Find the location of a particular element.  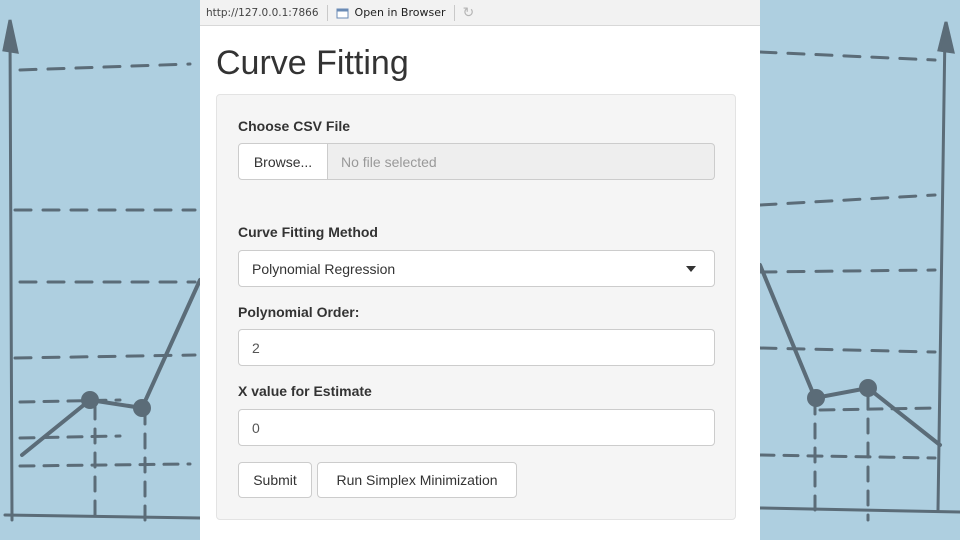

page-title: Curve Fitting is located at coordinates (312, 63).